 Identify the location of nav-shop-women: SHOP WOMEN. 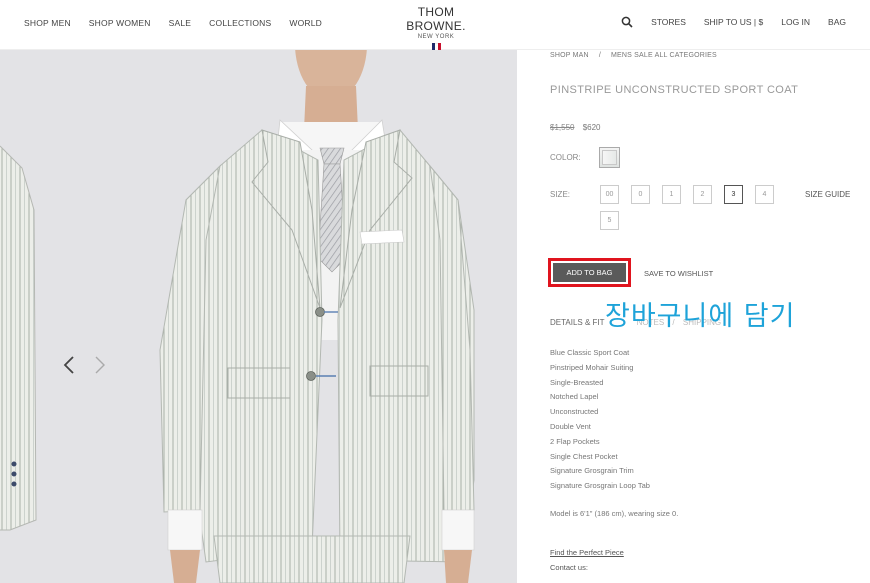
(120, 23).